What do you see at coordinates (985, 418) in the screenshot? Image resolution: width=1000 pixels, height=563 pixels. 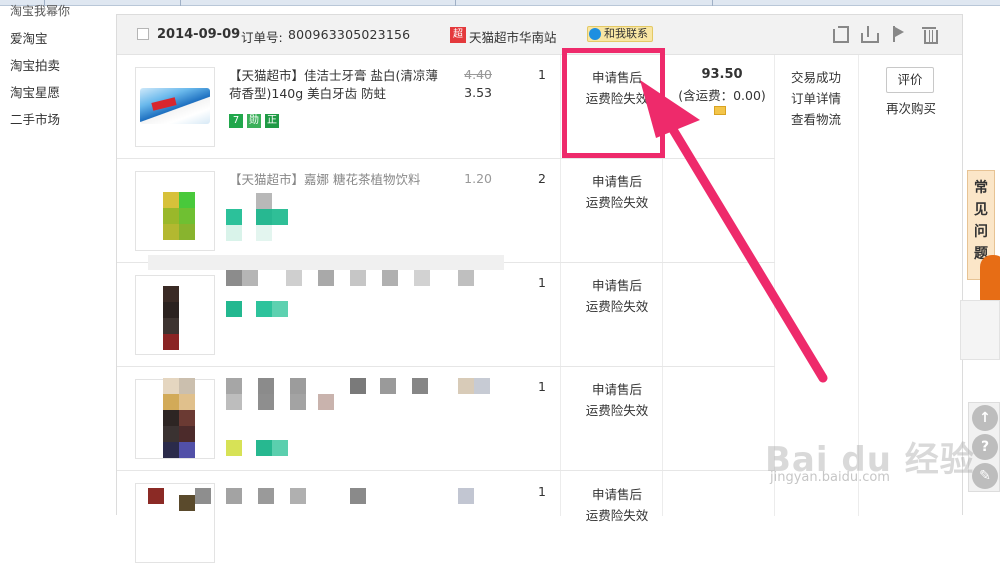 I see `back-to-top-icon: ↑` at bounding box center [985, 418].